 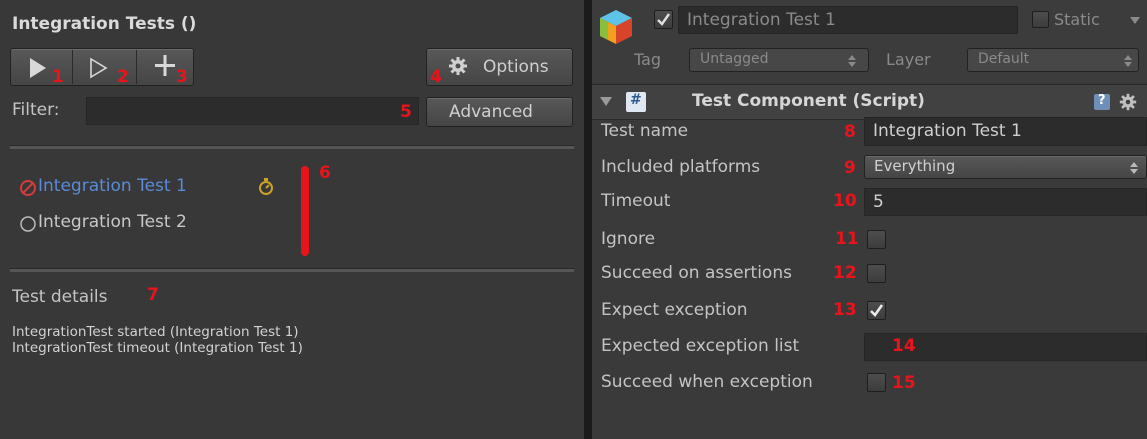 What do you see at coordinates (266, 186) in the screenshot?
I see `stopwatch-icon` at bounding box center [266, 186].